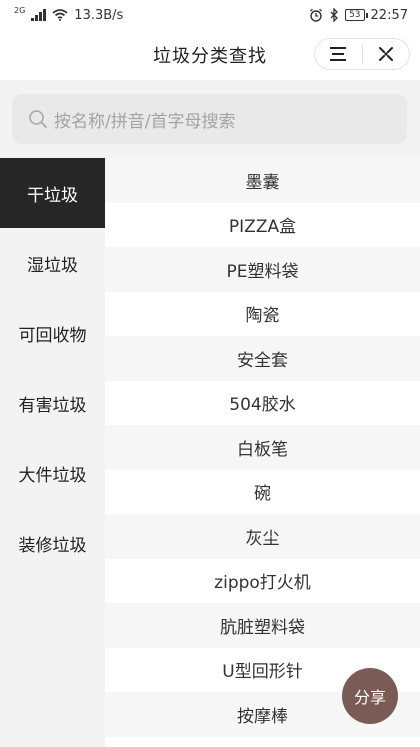  I want to click on list-item: zippo打火机, so click(262, 580).